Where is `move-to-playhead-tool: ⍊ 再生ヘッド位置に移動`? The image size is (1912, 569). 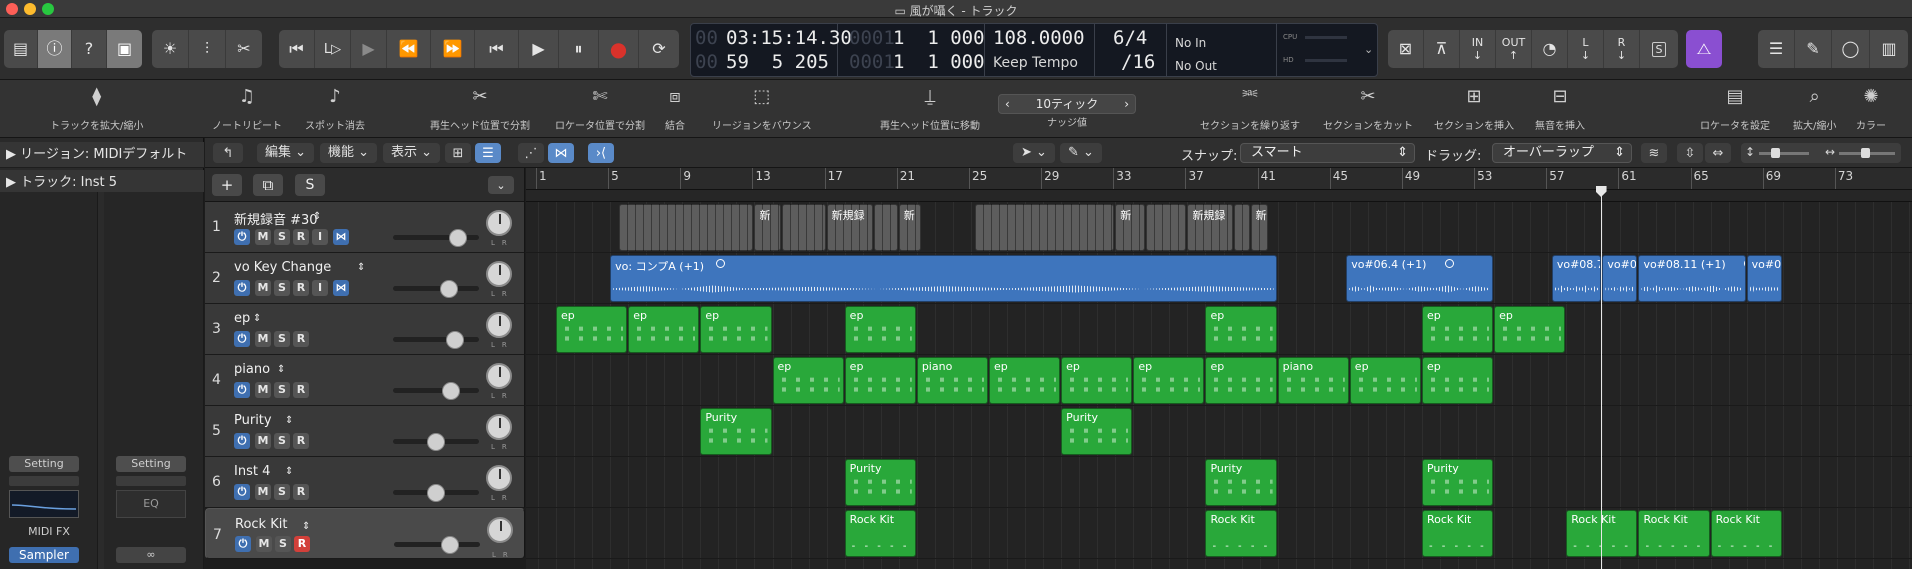 move-to-playhead-tool: ⍊ 再生ヘッド位置に移動 is located at coordinates (930, 107).